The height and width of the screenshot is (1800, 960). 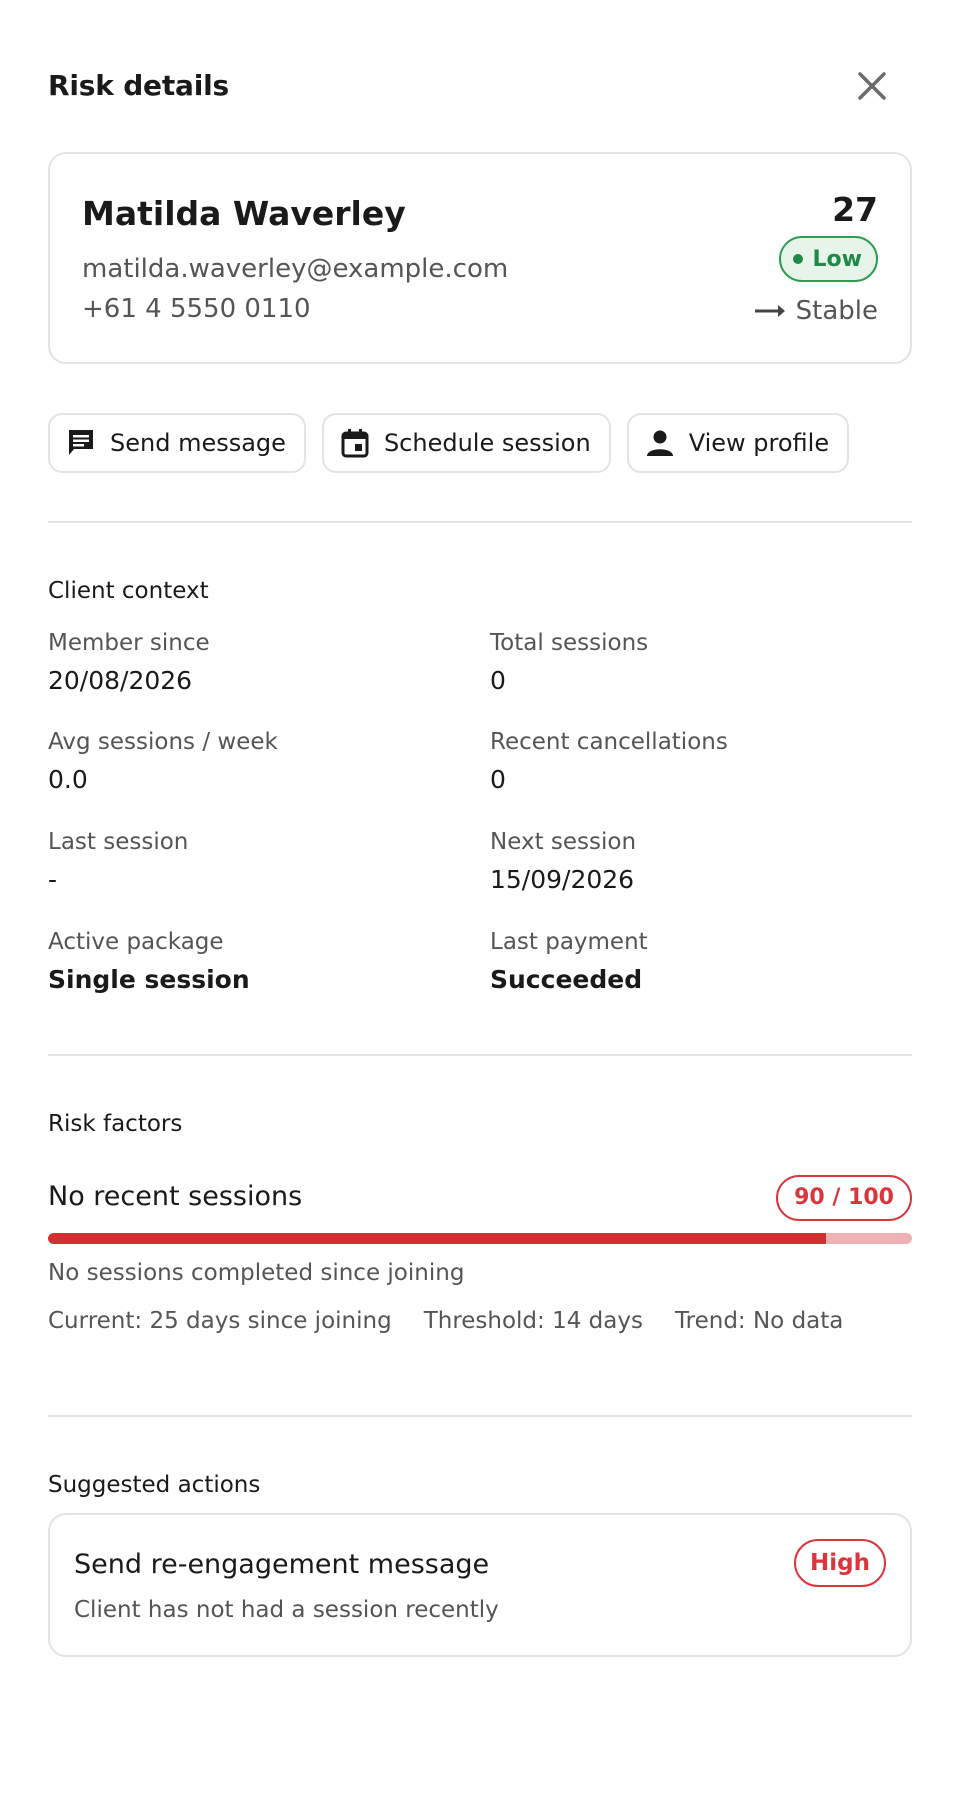 I want to click on risk-score: 27, so click(x=855, y=209).